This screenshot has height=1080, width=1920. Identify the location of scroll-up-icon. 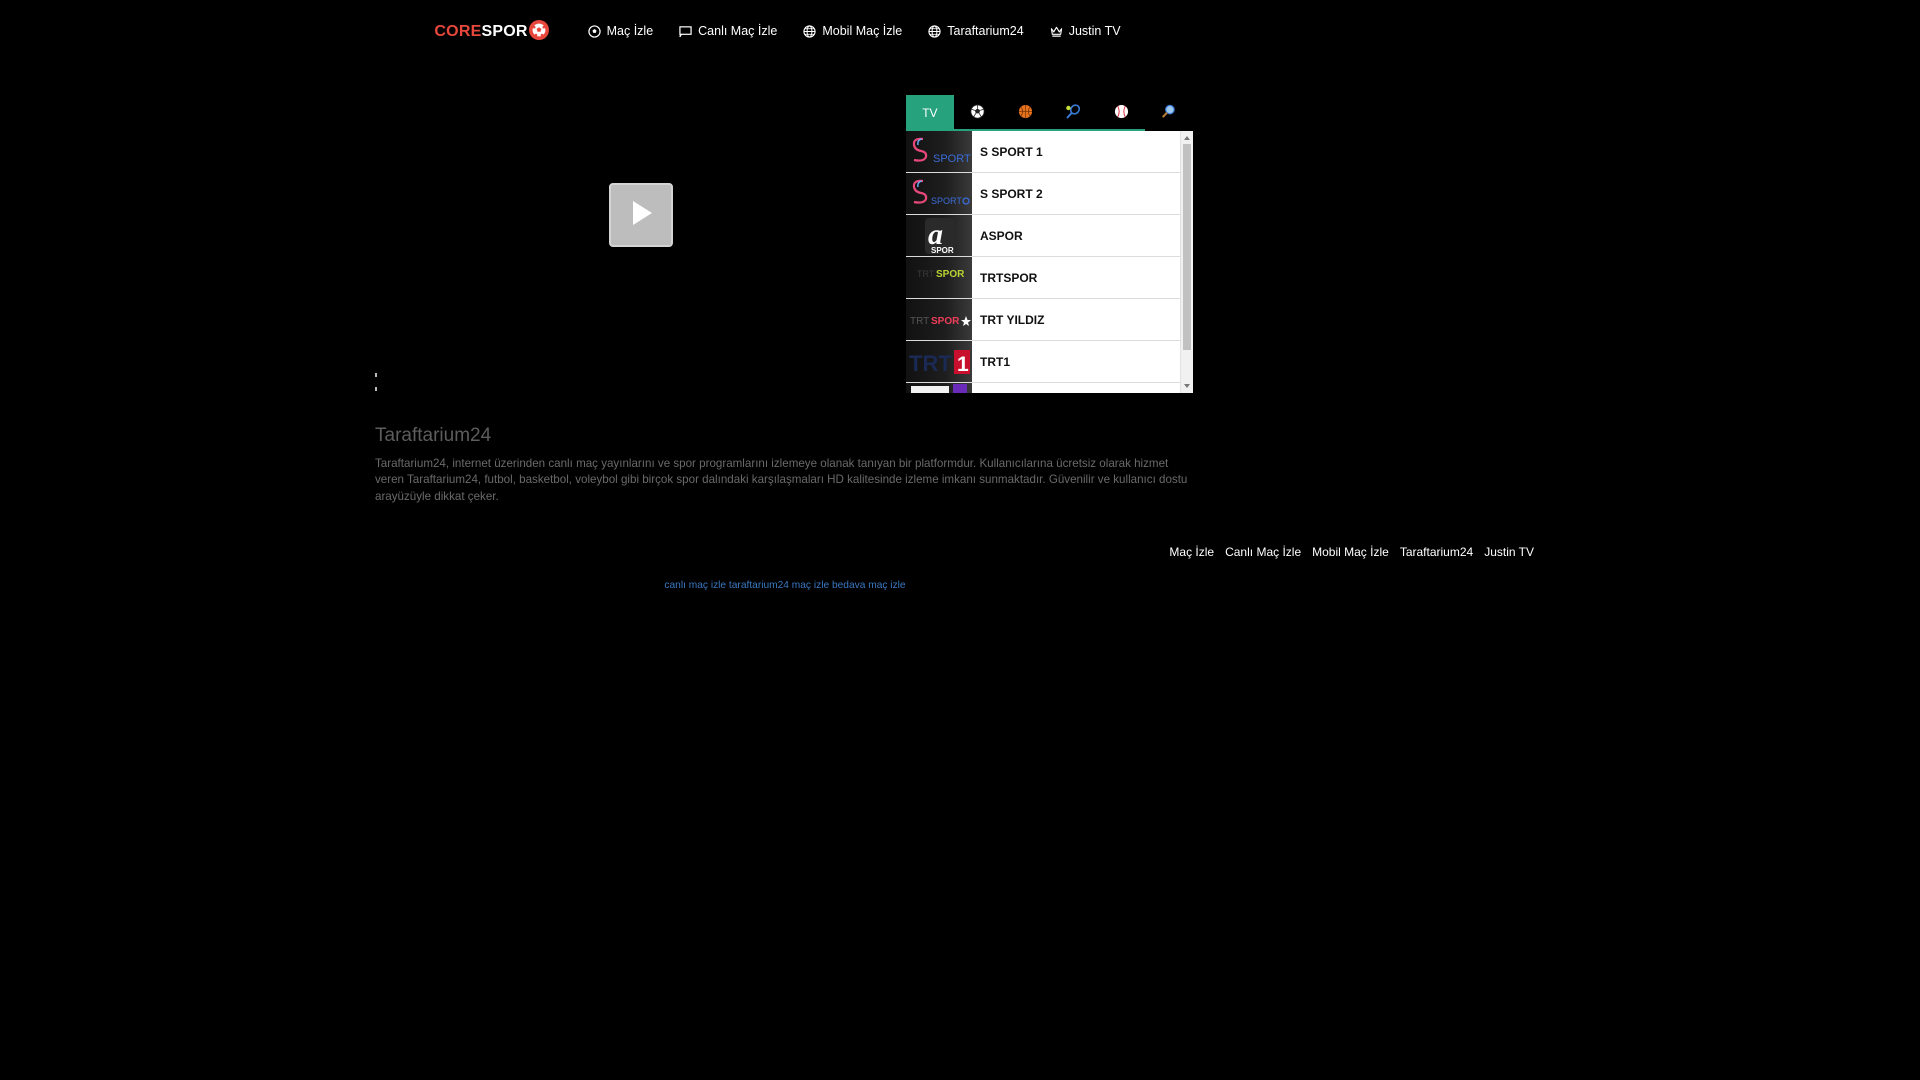
(1187, 138).